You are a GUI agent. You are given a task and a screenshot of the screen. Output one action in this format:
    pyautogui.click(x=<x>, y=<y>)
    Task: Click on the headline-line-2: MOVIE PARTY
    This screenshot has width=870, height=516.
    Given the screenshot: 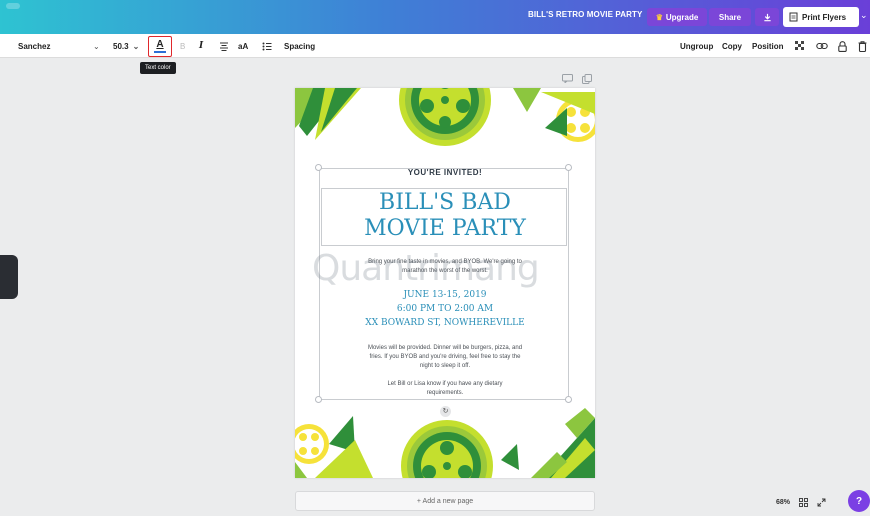 What is the action you would take?
    pyautogui.click(x=445, y=228)
    